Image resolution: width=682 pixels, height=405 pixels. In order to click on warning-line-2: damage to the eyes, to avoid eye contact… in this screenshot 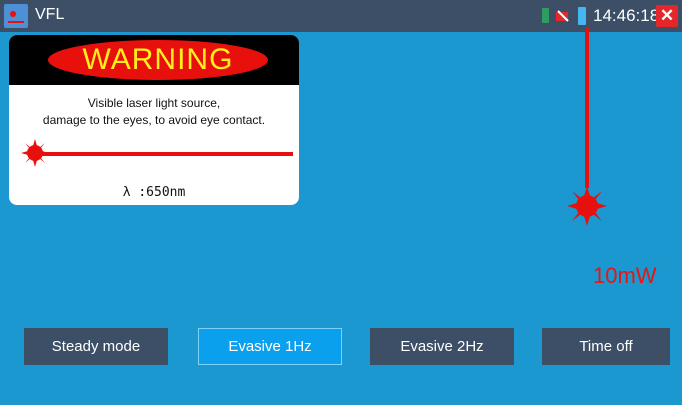, I will do `click(154, 120)`.